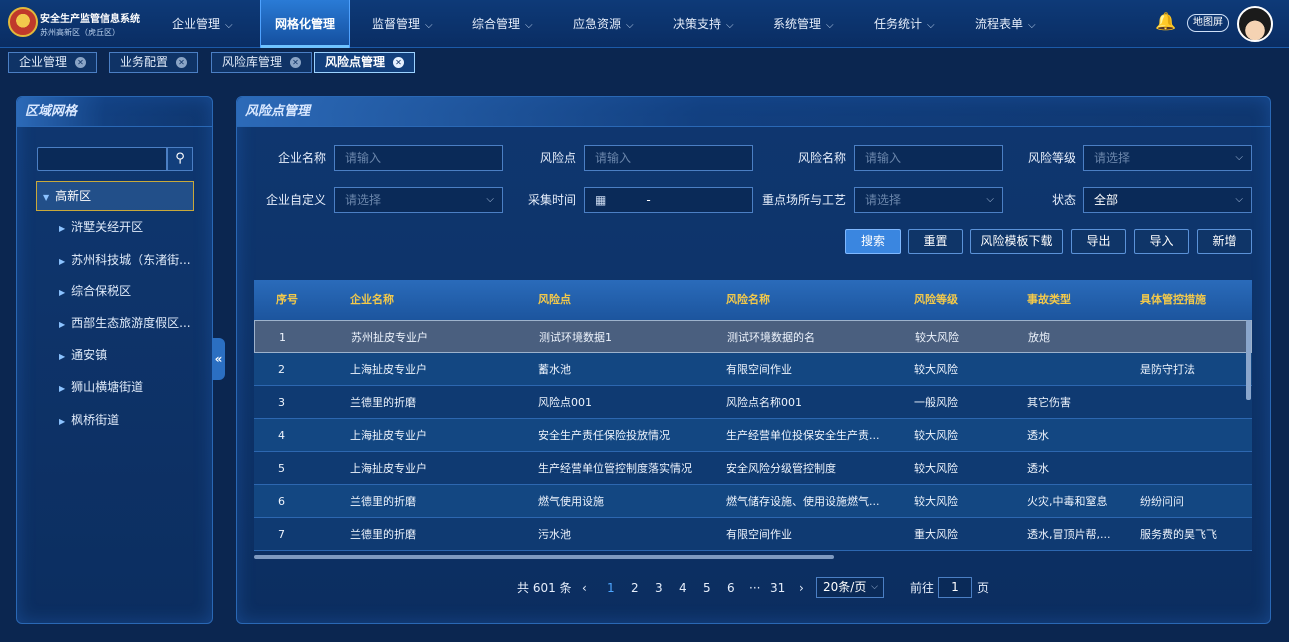  I want to click on custom-select: 请选择 ⌵, so click(418, 200).